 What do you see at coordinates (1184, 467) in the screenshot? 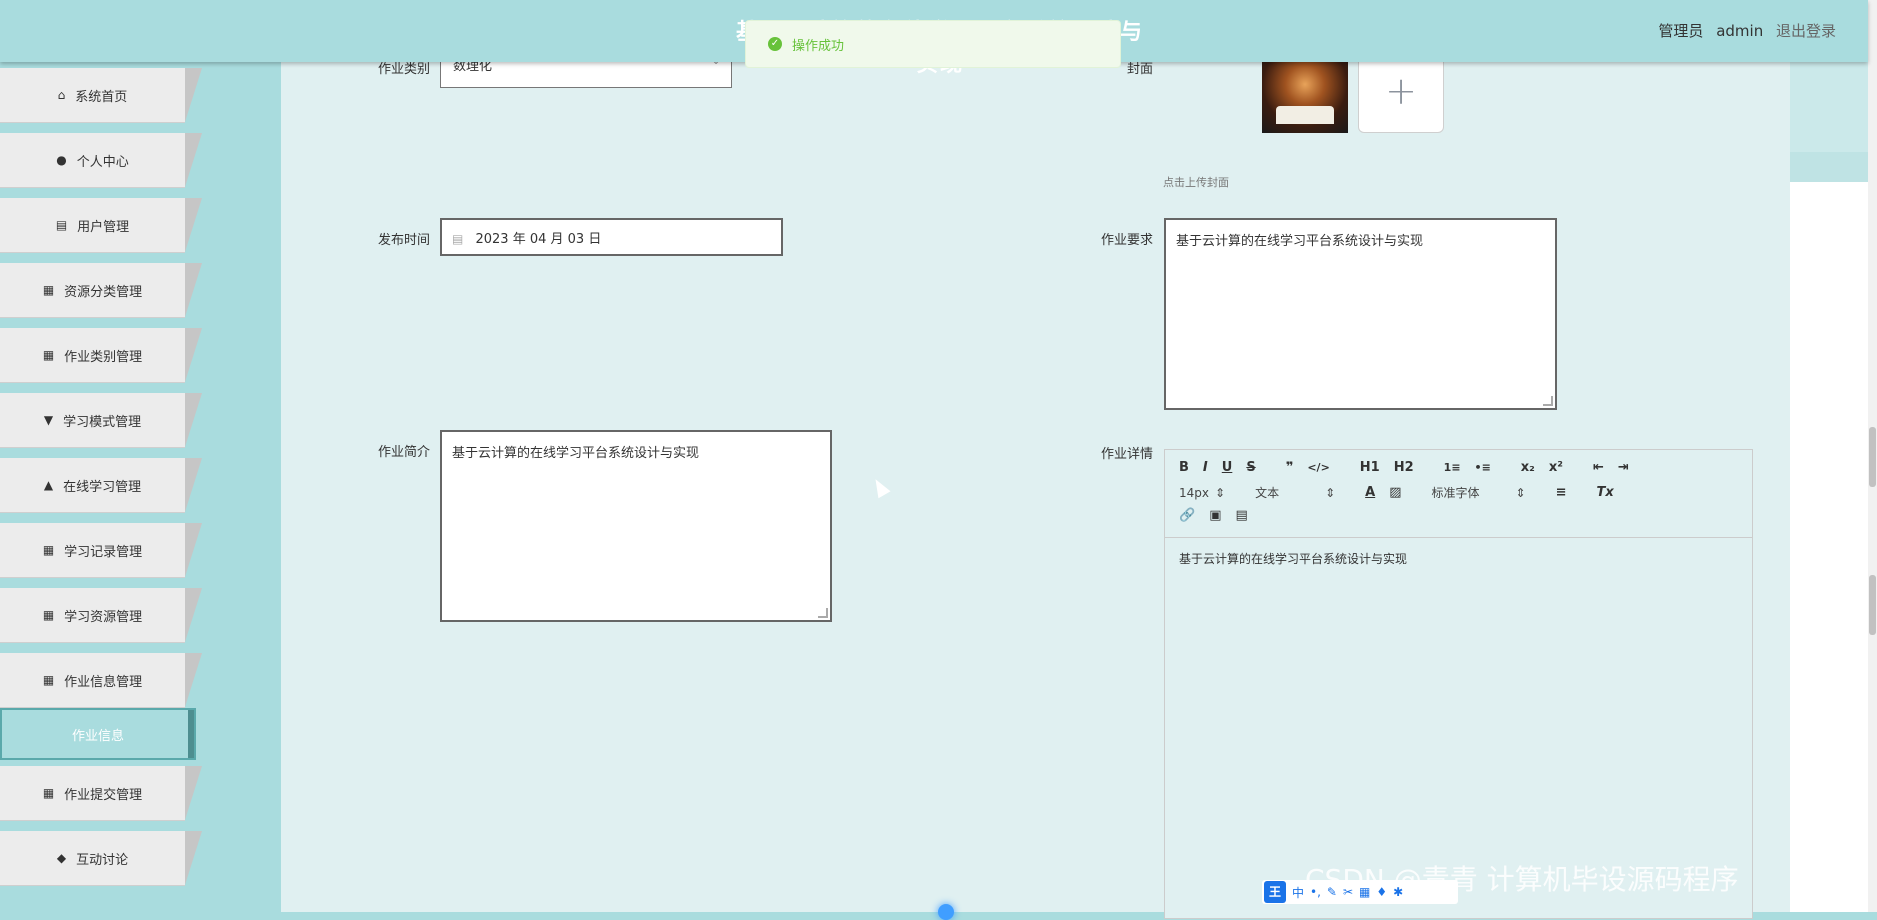
I see `bold-button: B` at bounding box center [1184, 467].